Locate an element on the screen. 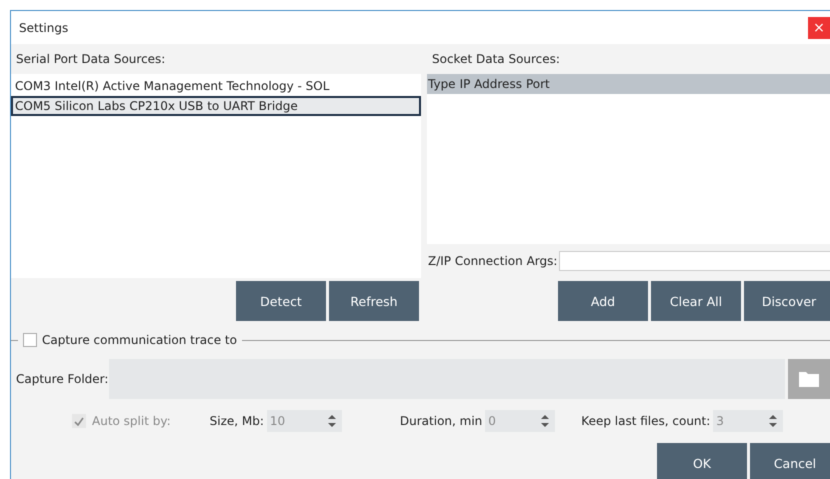  field-label: Capture Folder: is located at coordinates (62, 379).